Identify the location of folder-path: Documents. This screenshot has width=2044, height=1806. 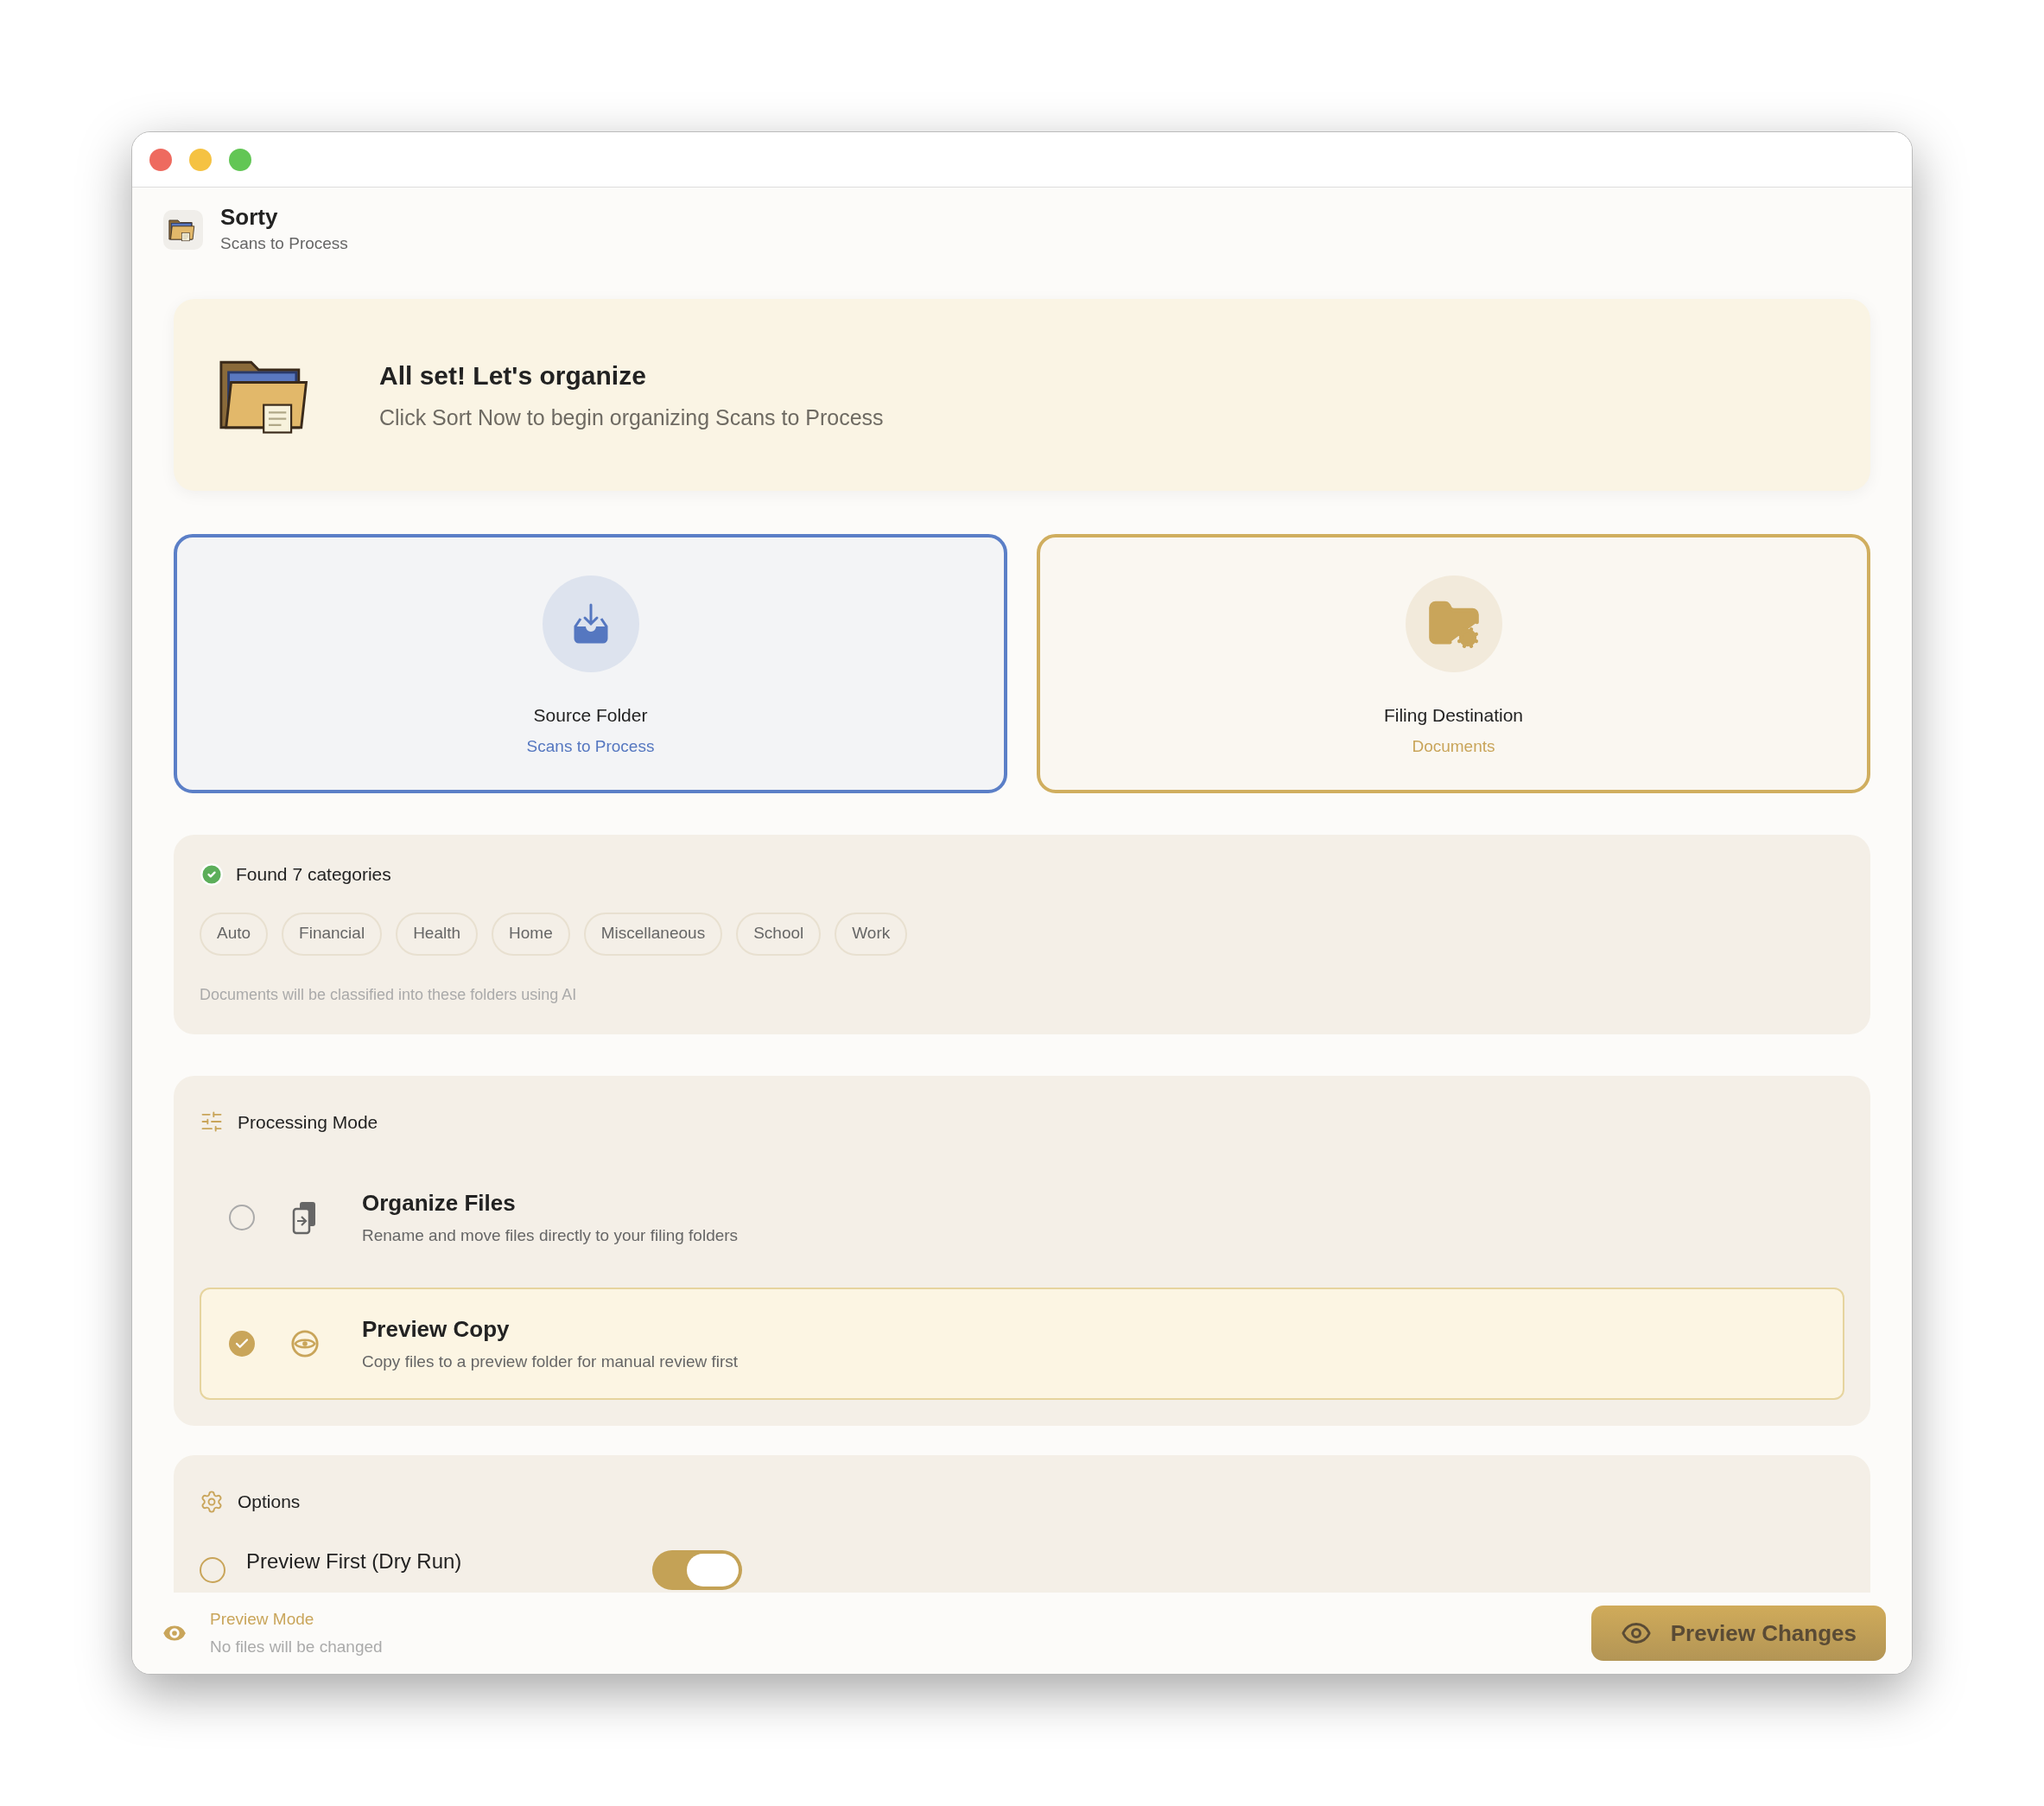
(1453, 746).